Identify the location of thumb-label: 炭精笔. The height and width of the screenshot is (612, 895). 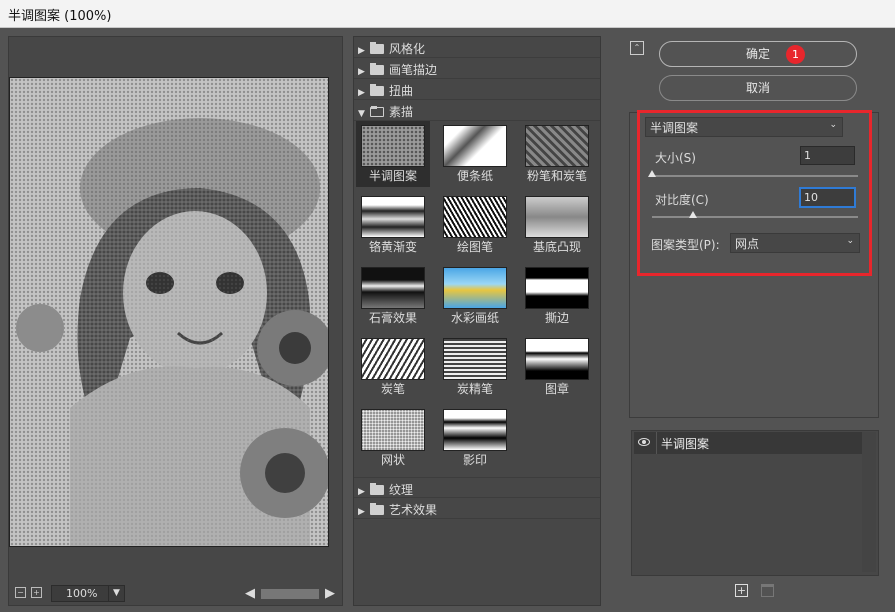
(474, 389).